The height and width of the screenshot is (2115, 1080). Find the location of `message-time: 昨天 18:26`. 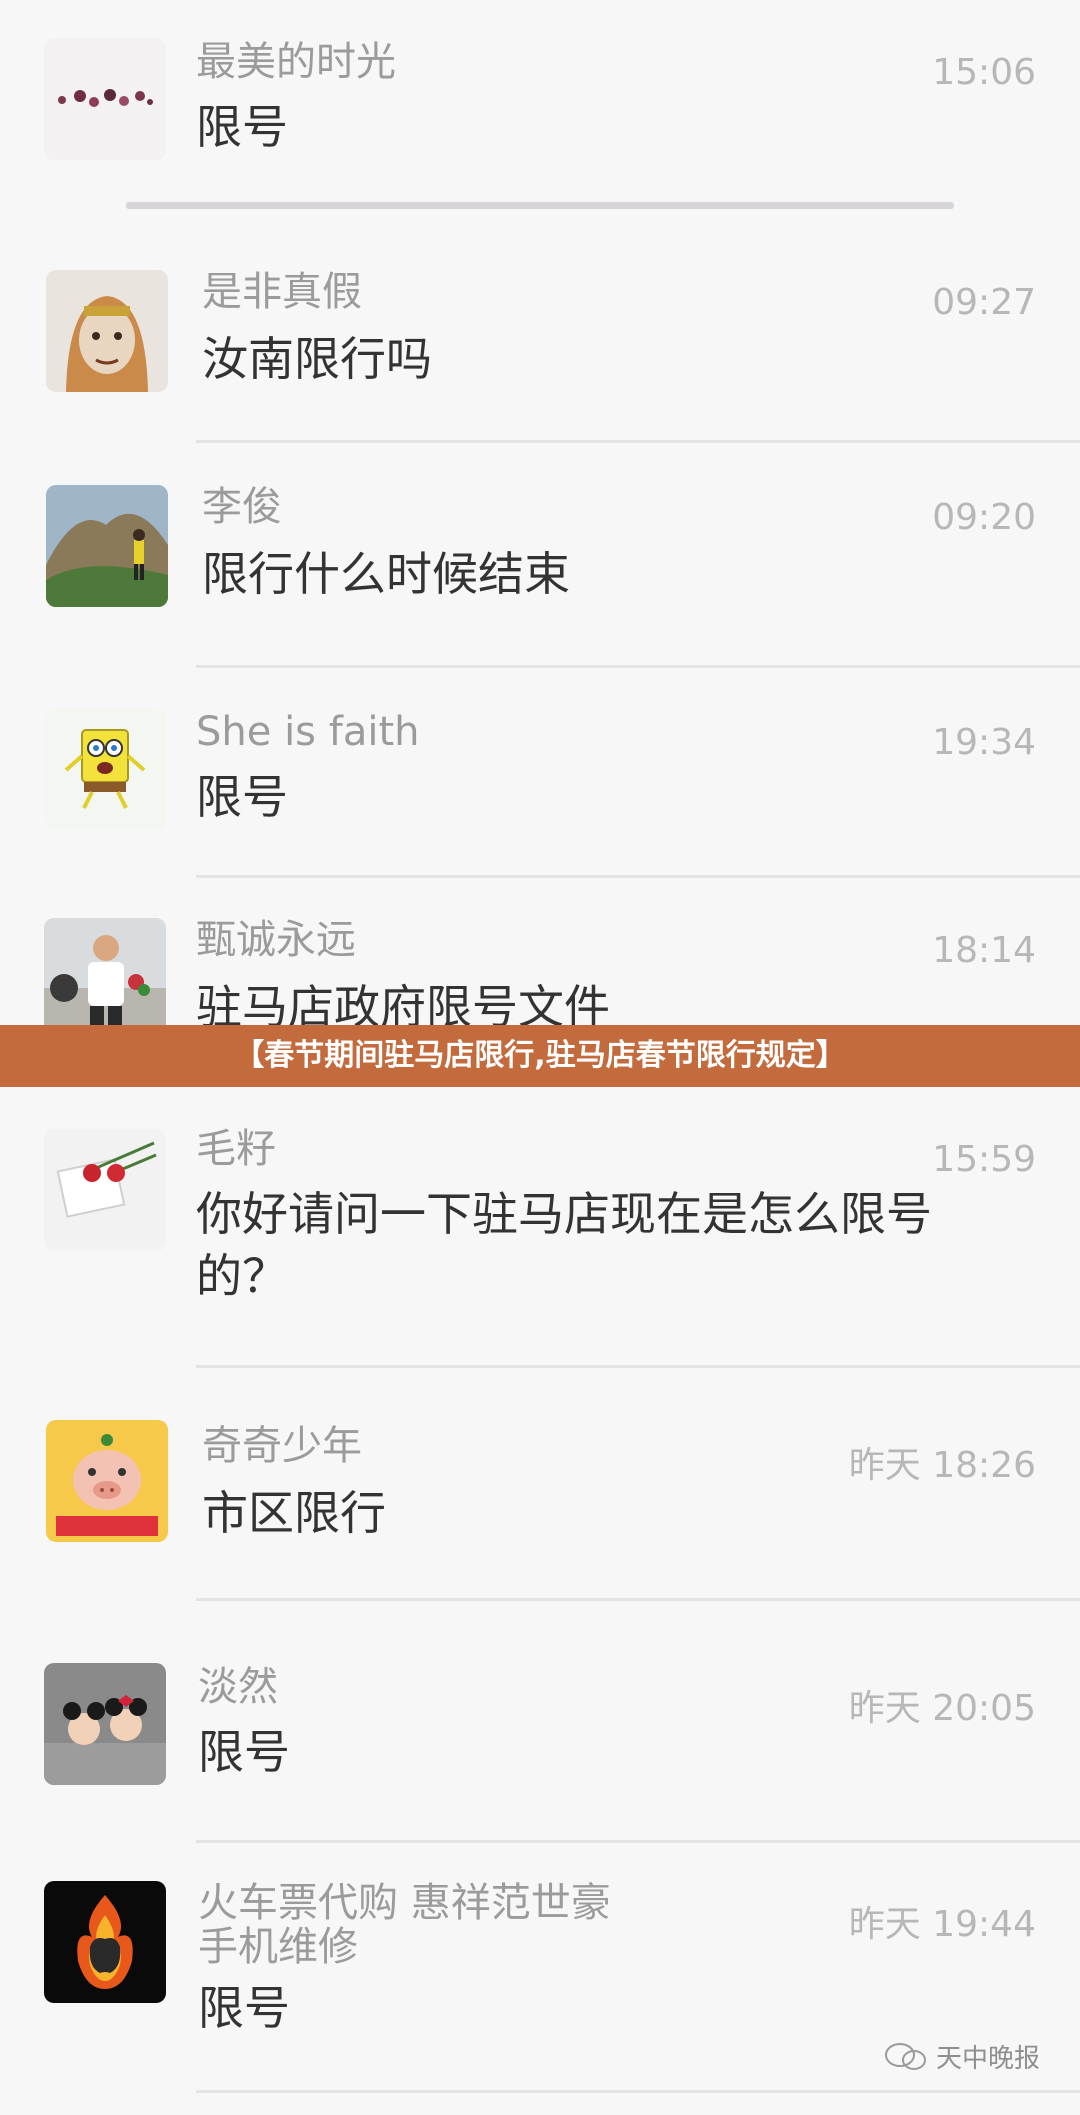

message-time: 昨天 18:26 is located at coordinates (942, 1465).